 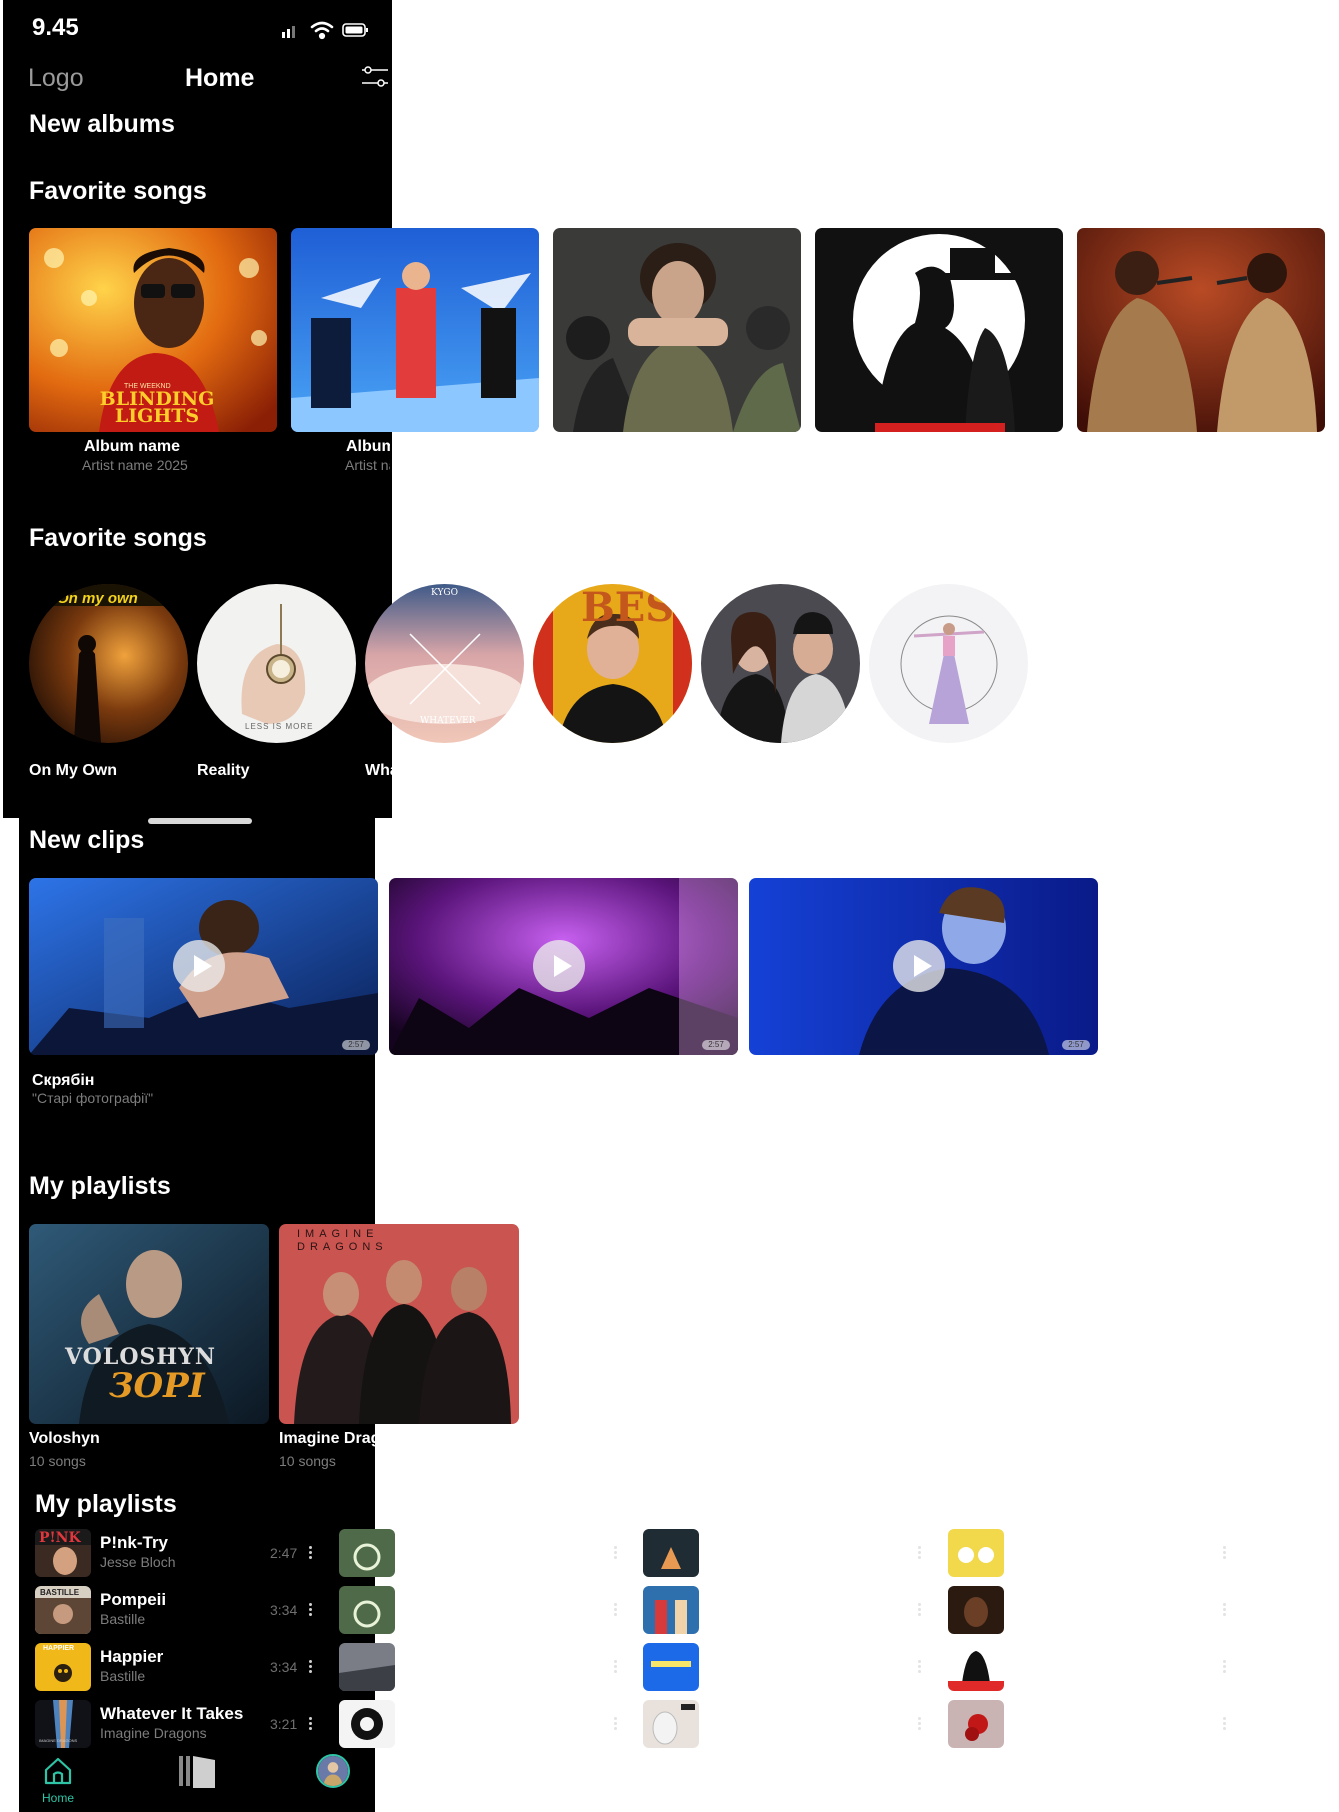 I want to click on song-thumbnail: HAPPIER, so click(x=63, y=1667).